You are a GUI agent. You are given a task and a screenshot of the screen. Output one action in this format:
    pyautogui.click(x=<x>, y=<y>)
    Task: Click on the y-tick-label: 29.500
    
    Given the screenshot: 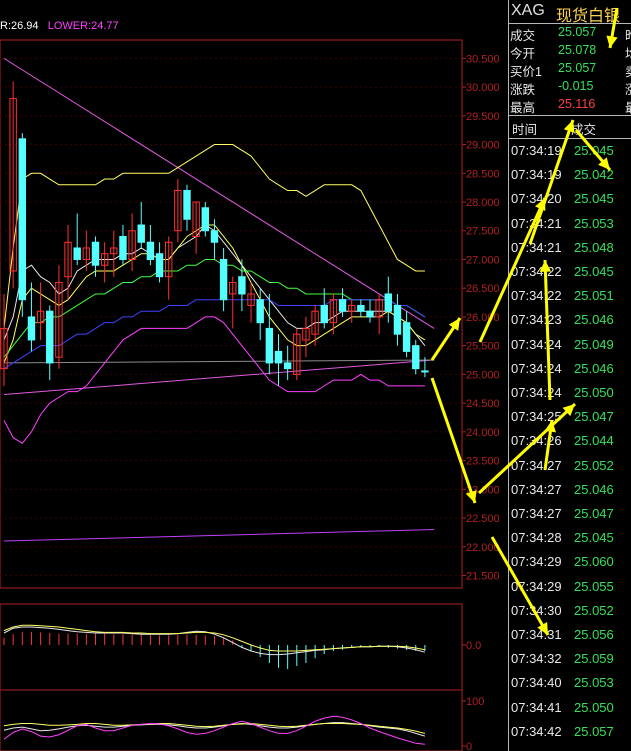 What is the action you would take?
    pyautogui.click(x=483, y=117)
    